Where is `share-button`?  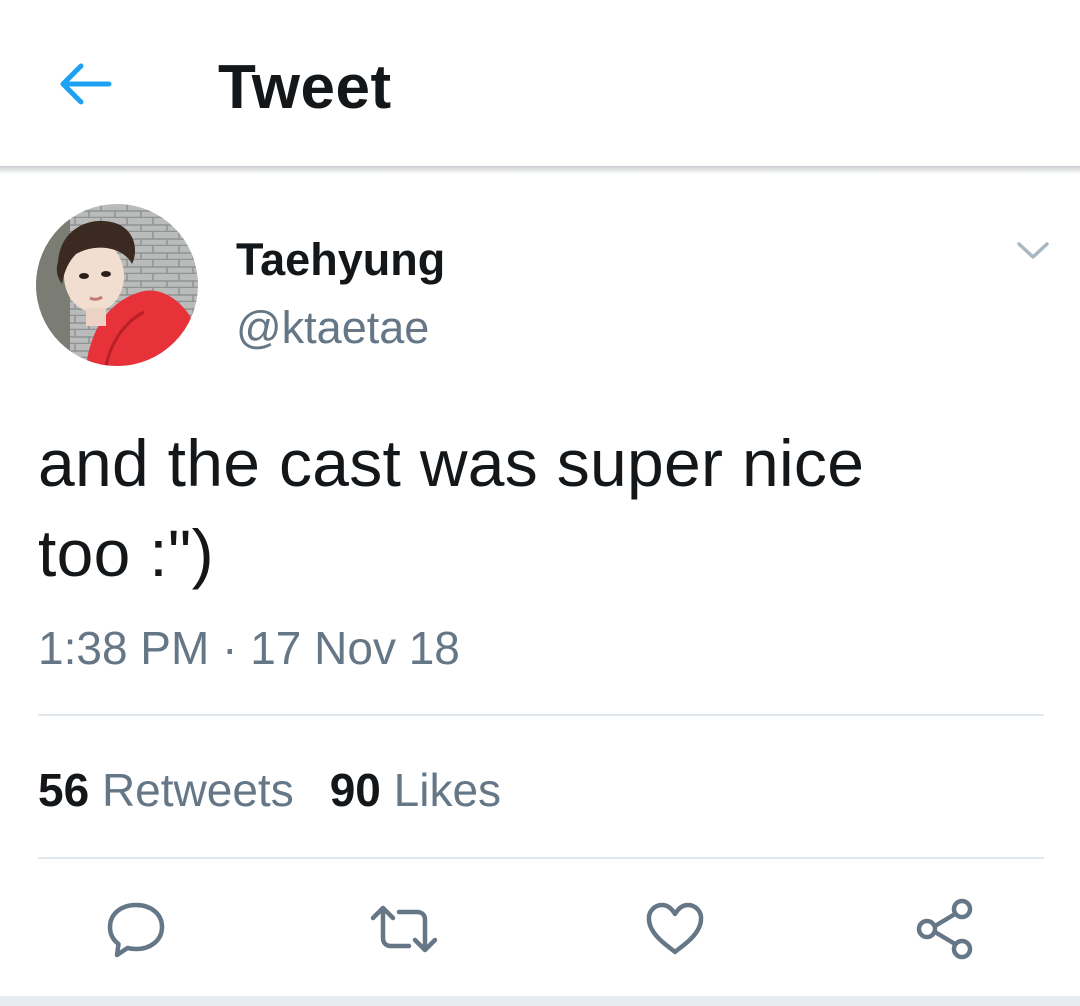
share-button is located at coordinates (945, 929).